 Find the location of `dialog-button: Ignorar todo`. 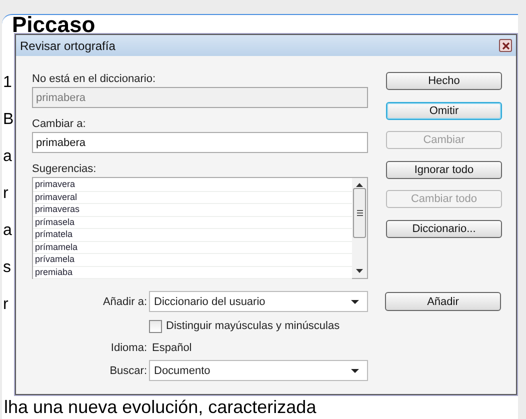

dialog-button: Ignorar todo is located at coordinates (444, 169).